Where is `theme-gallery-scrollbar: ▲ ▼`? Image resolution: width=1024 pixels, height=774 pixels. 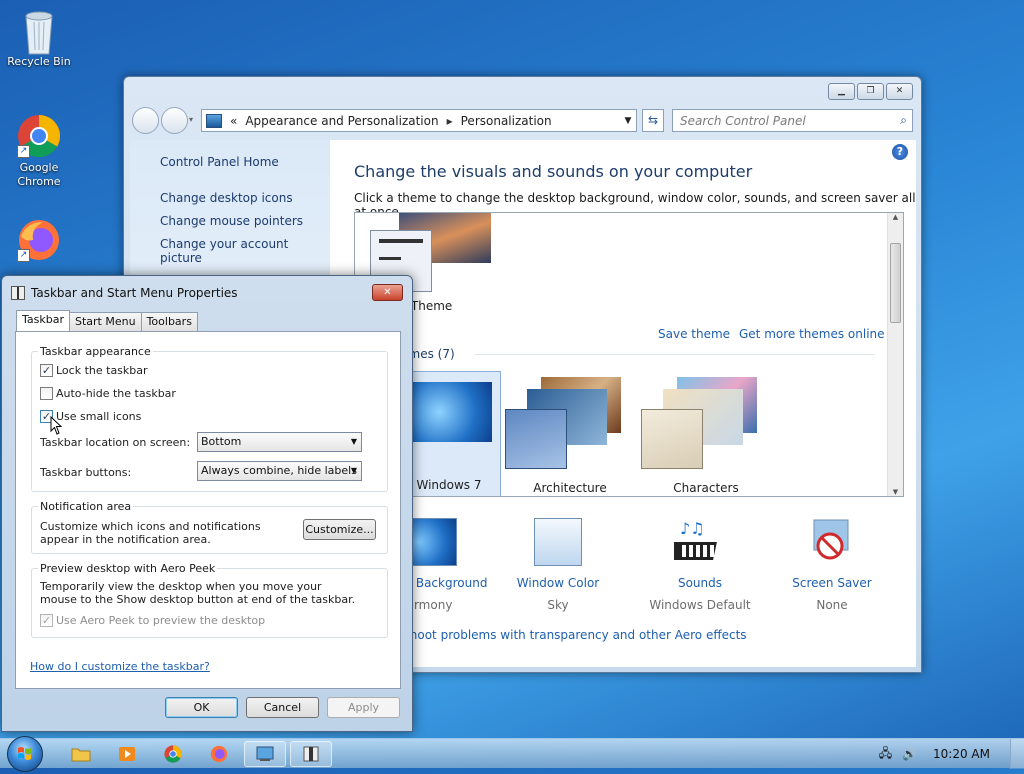 theme-gallery-scrollbar: ▲ ▼ is located at coordinates (895, 354).